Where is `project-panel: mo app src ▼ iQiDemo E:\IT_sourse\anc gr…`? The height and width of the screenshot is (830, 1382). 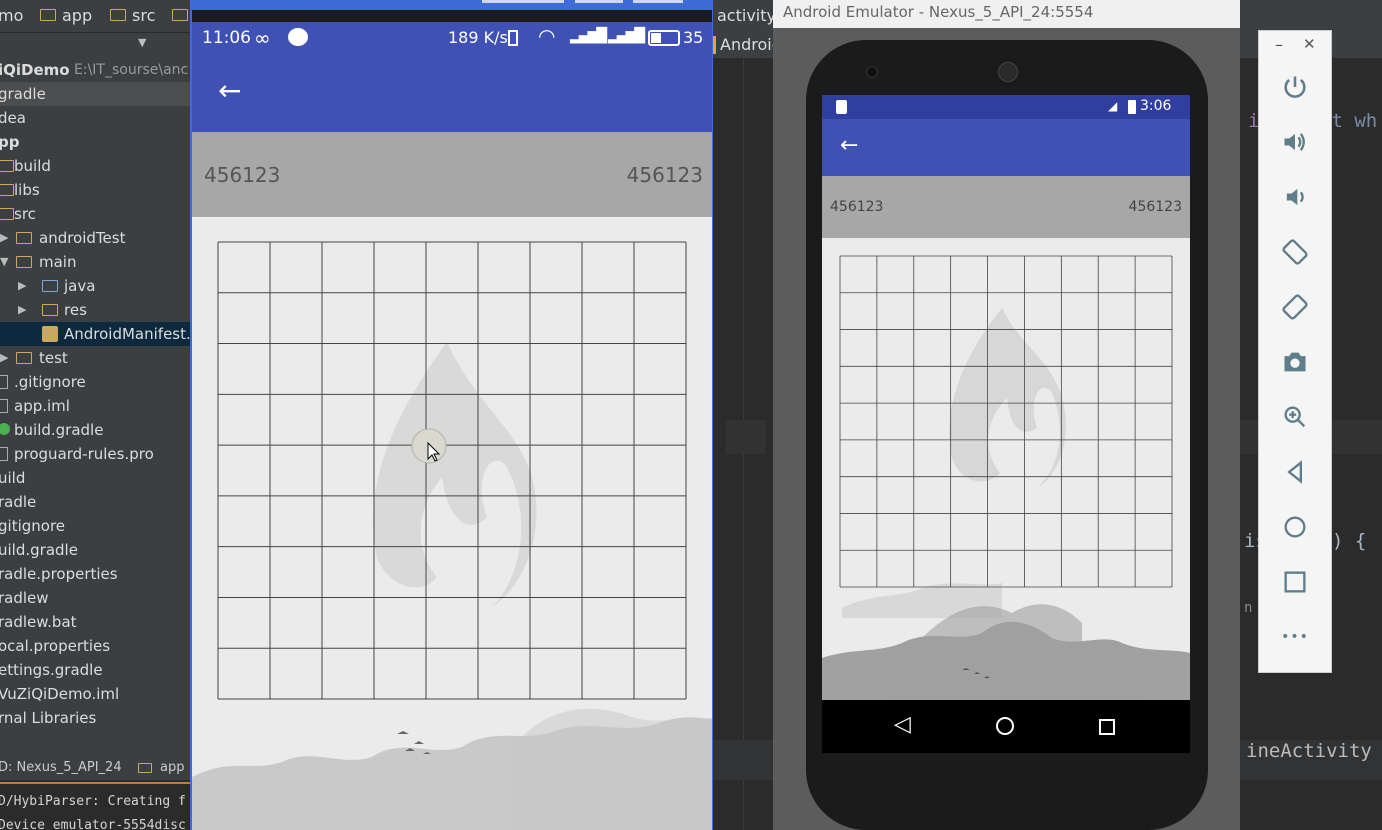
project-panel: mo app src ▼ iQiDemo E:\IT_sourse\anc gr… is located at coordinates (95, 415).